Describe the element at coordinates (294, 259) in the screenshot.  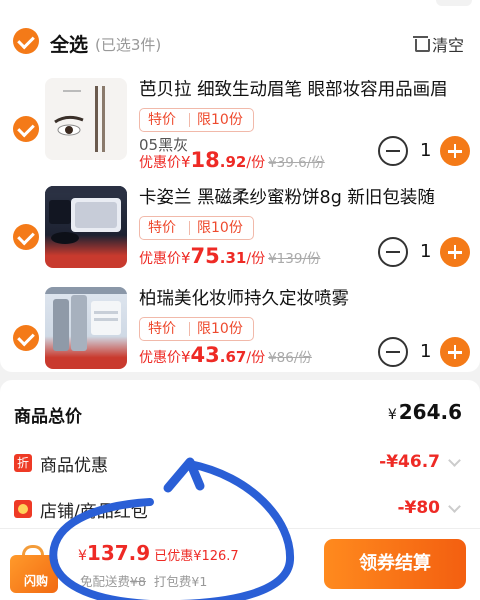
I see `original-price: ¥139/份` at that location.